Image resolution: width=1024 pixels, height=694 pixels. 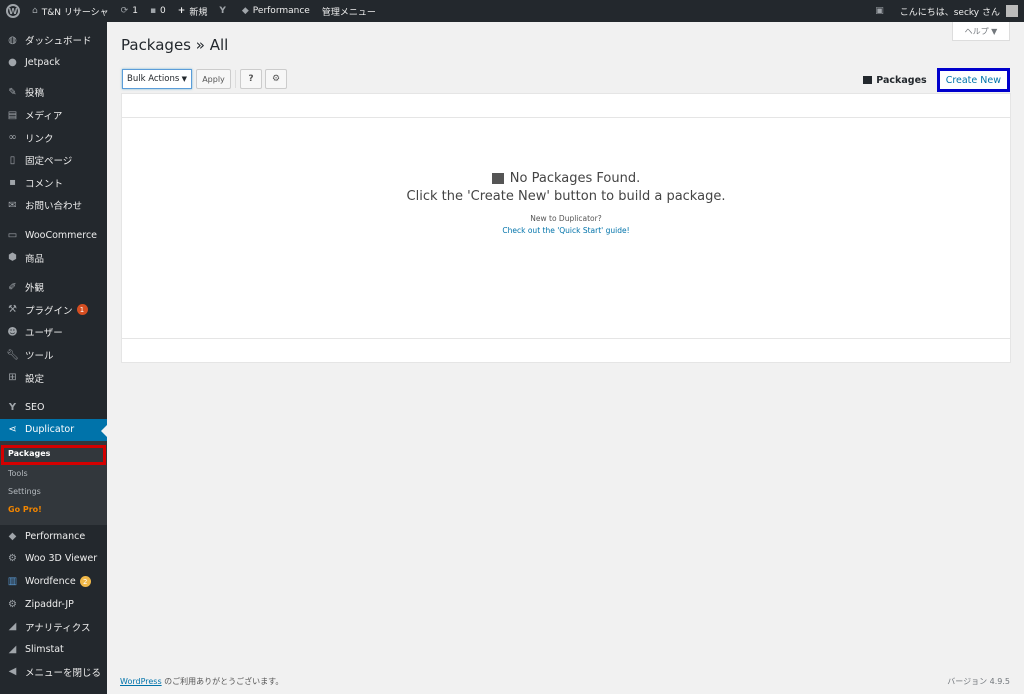 I want to click on menu-media: ▤ メディア, so click(x=53, y=115).